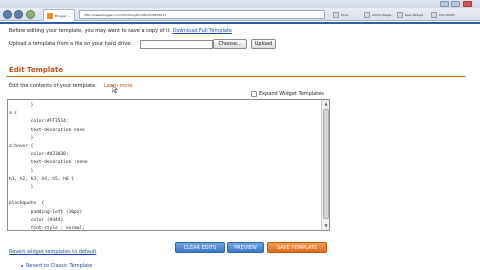 The height and width of the screenshot is (270, 480). What do you see at coordinates (467, 4) in the screenshot?
I see `close-button` at bounding box center [467, 4].